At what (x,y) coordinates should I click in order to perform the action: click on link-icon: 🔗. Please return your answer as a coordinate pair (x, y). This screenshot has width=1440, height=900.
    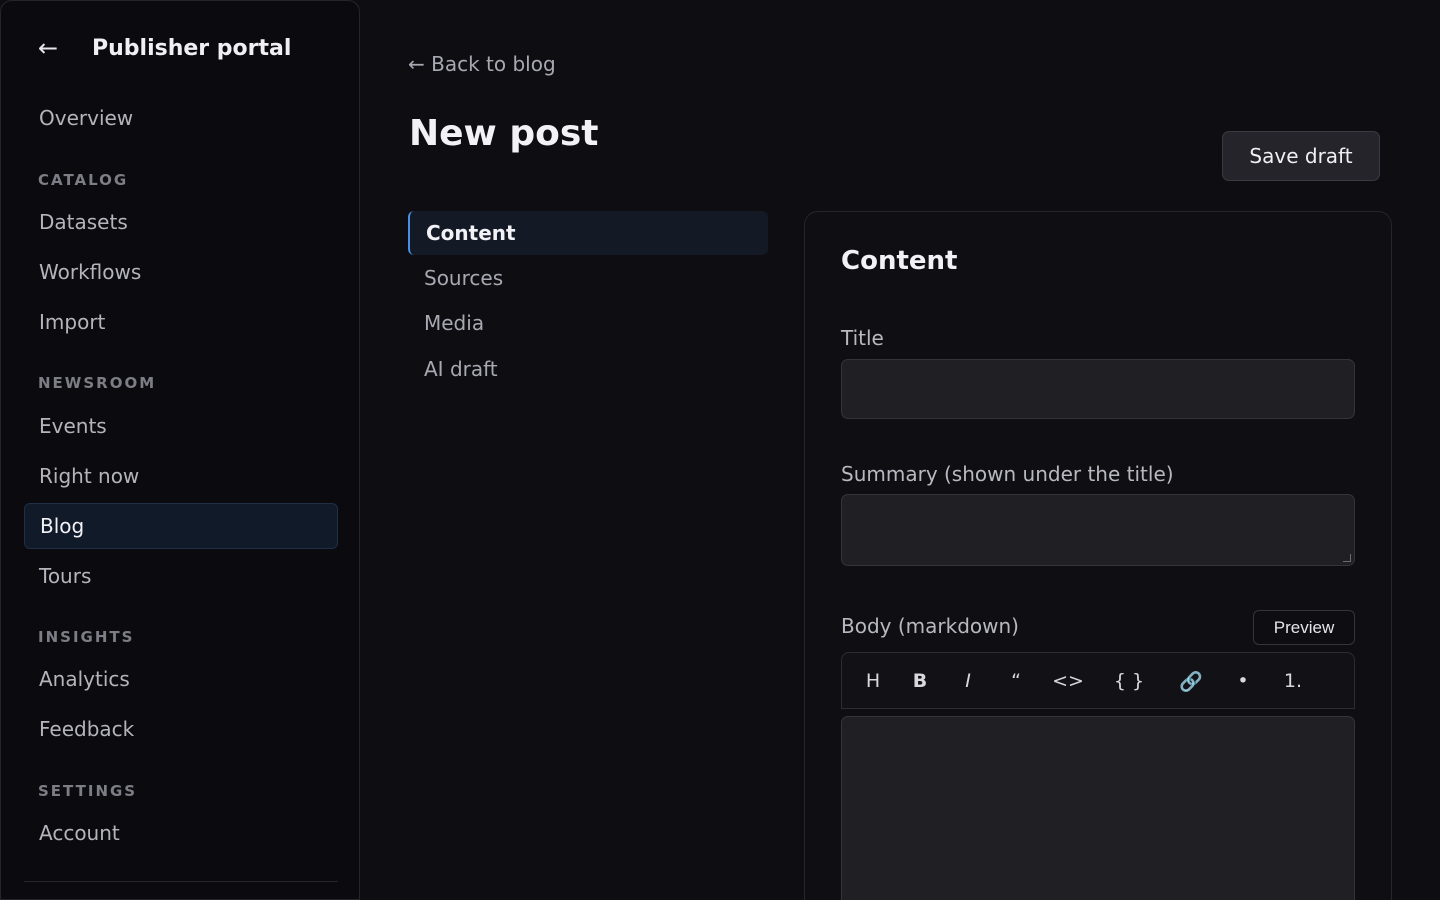
    Looking at the image, I should click on (1191, 681).